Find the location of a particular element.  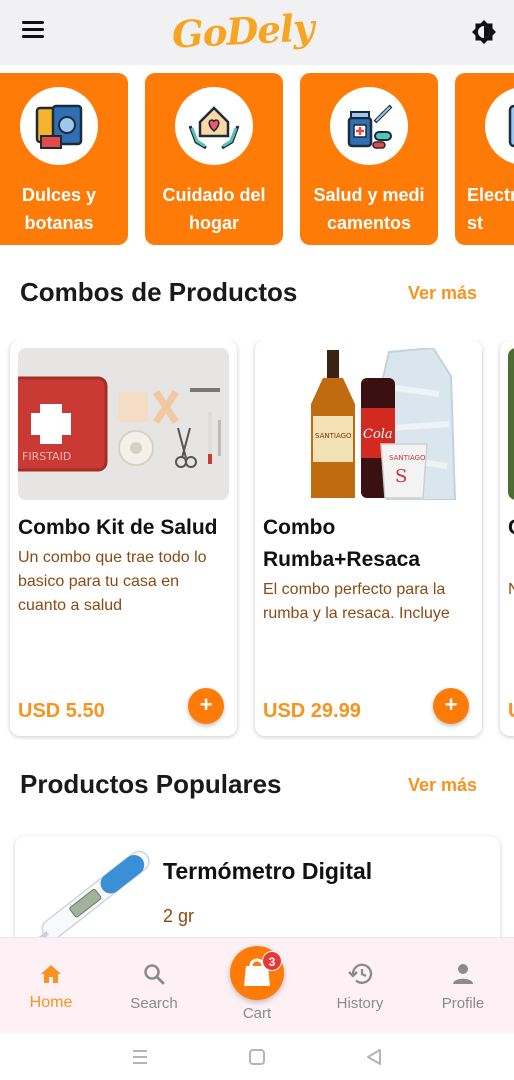

combo-price: USD 5.50 is located at coordinates (61, 711).